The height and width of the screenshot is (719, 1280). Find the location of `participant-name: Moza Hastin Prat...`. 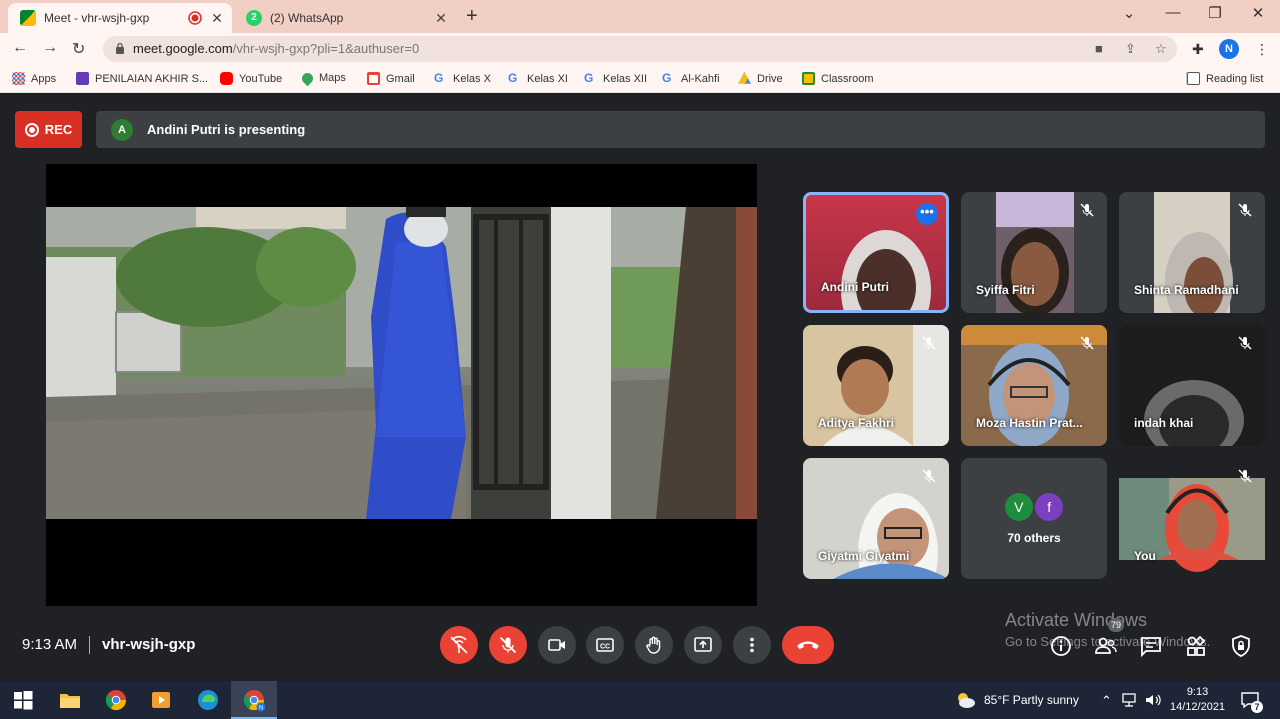

participant-name: Moza Hastin Prat... is located at coordinates (1029, 423).